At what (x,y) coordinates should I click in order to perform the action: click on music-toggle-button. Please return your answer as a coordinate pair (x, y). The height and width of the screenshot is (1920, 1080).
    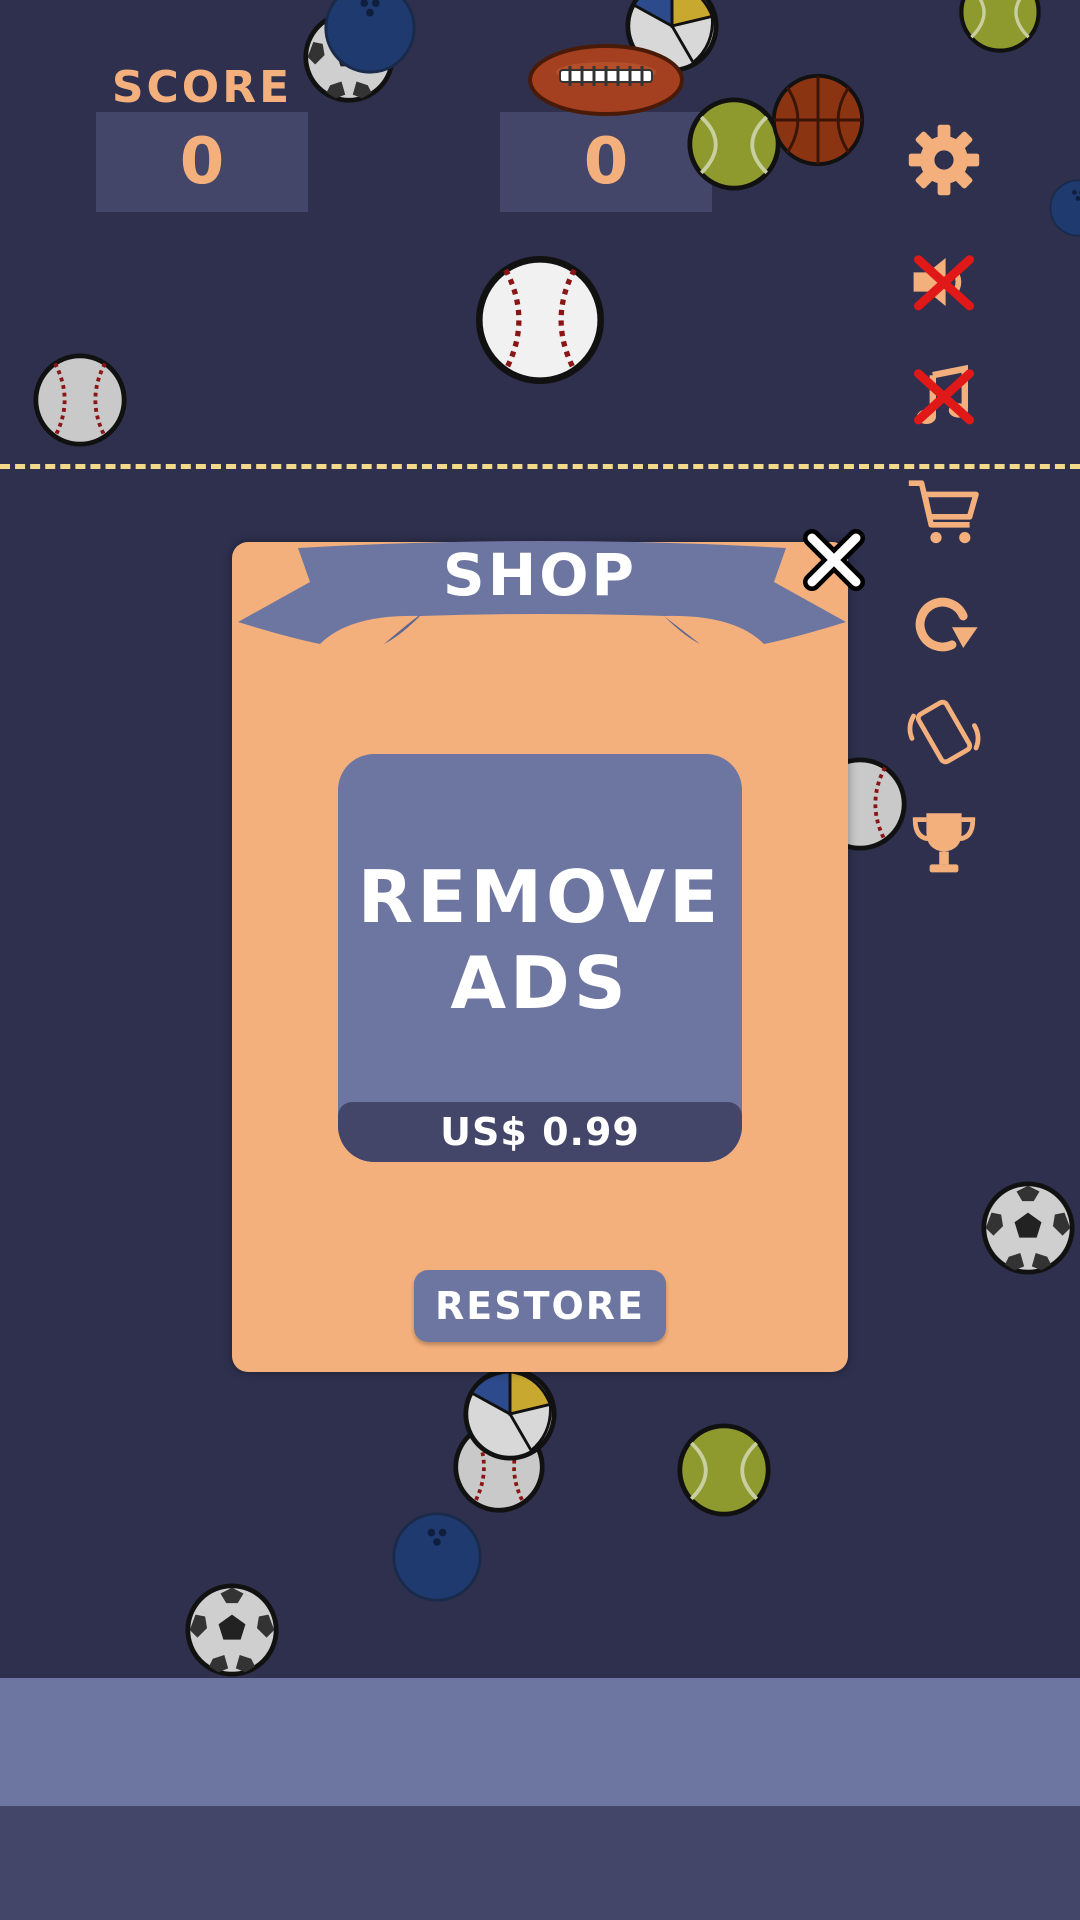
    Looking at the image, I should click on (944, 396).